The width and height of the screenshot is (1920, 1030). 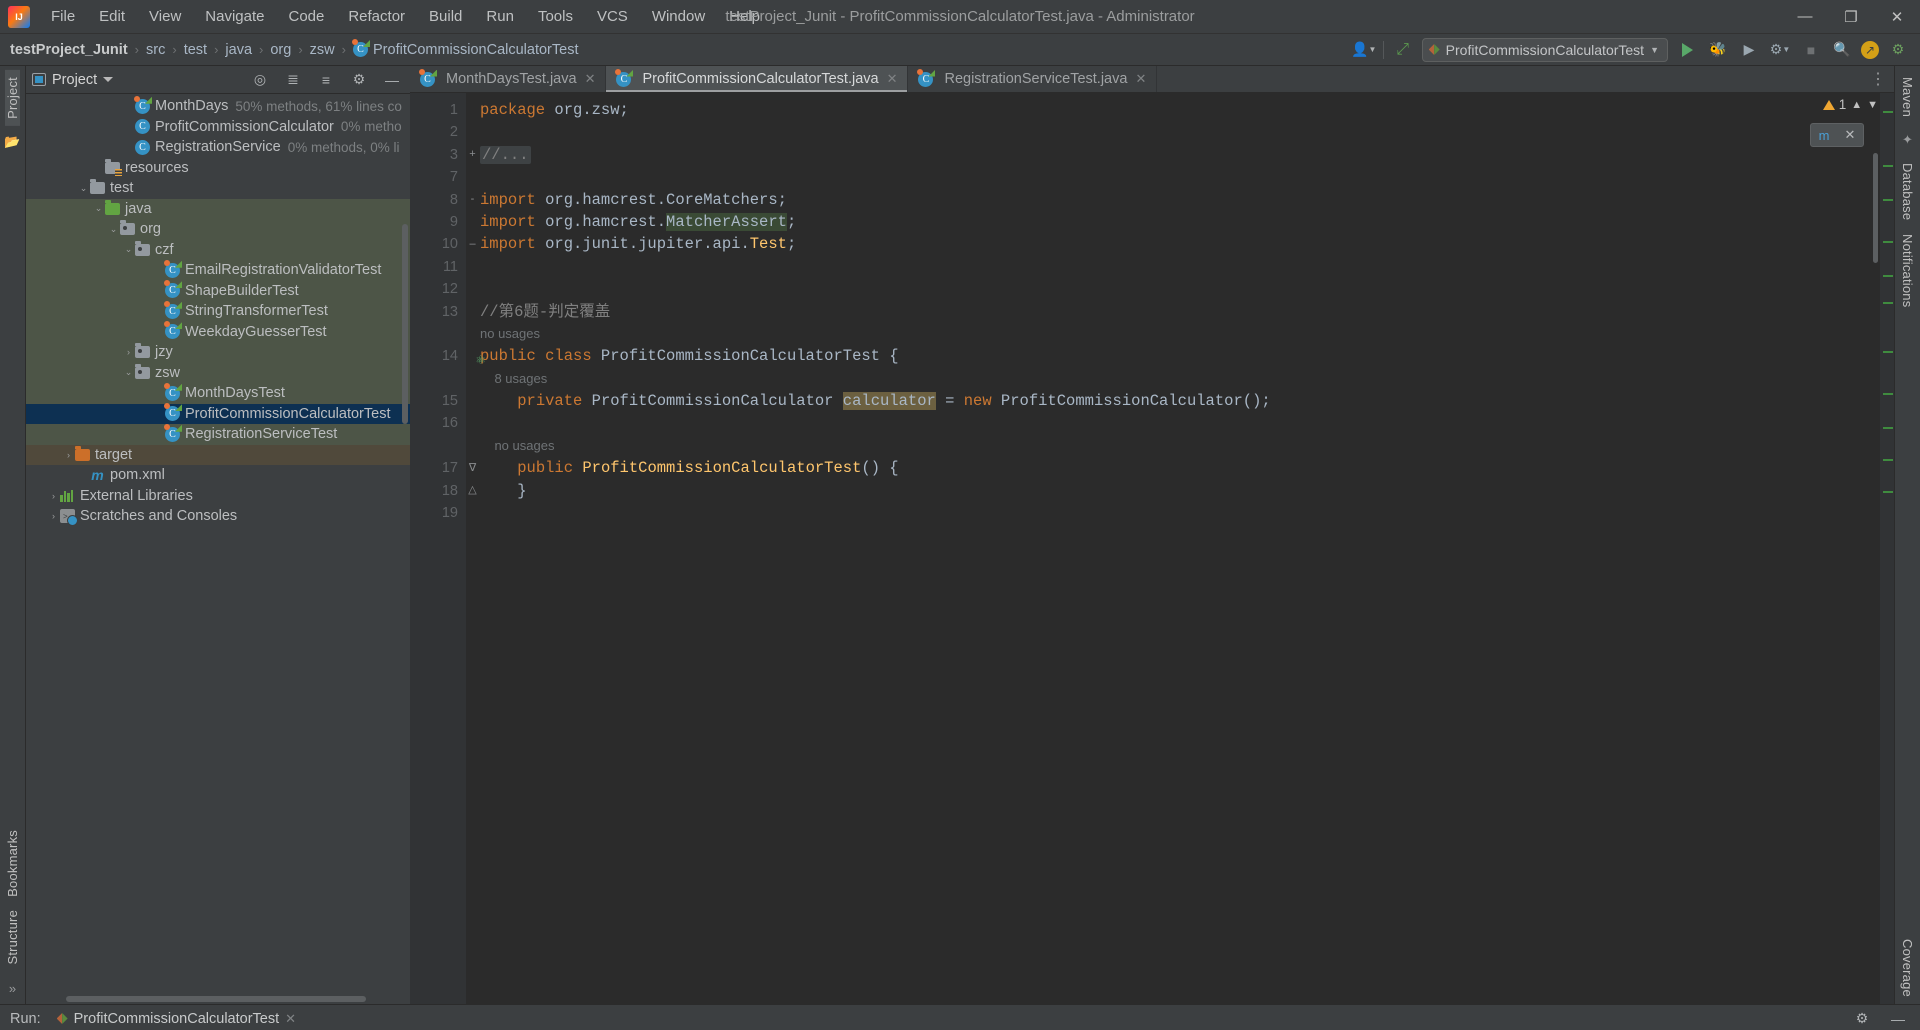 What do you see at coordinates (1780, 50) in the screenshot?
I see `profile-button: ⚙ ▼` at bounding box center [1780, 50].